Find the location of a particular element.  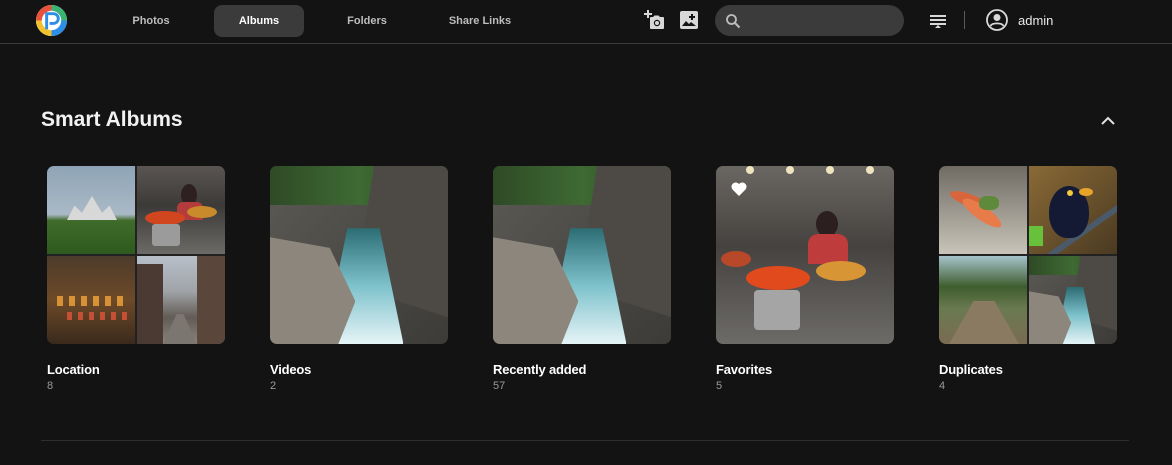

chevron-up-icon is located at coordinates (1108, 121).